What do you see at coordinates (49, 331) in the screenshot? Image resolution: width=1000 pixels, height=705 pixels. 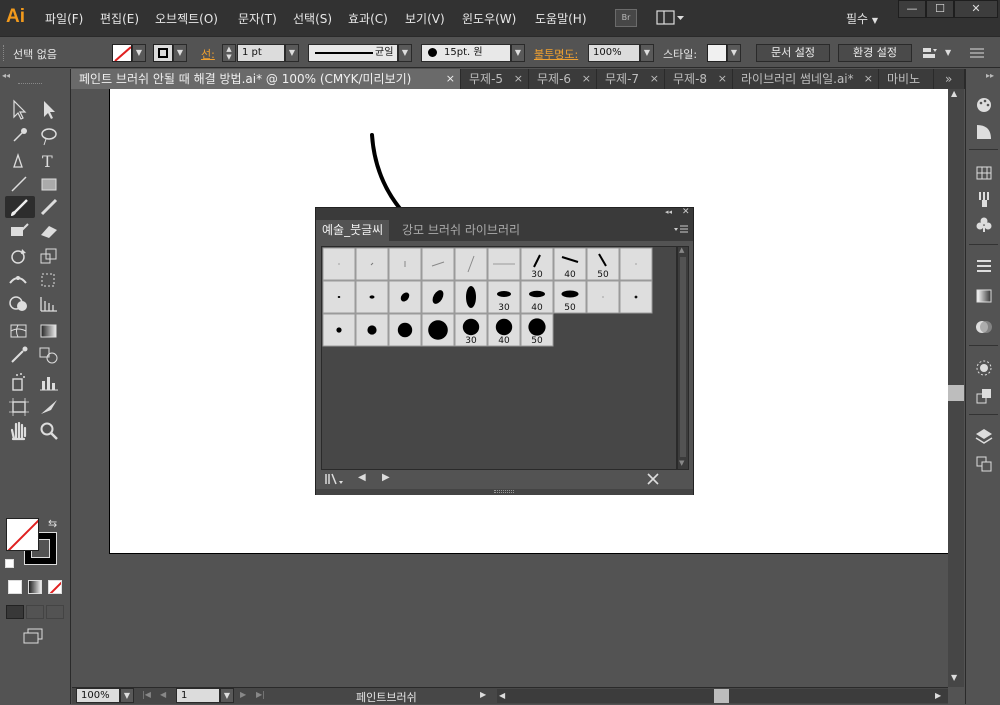 I see `gradient-tool` at bounding box center [49, 331].